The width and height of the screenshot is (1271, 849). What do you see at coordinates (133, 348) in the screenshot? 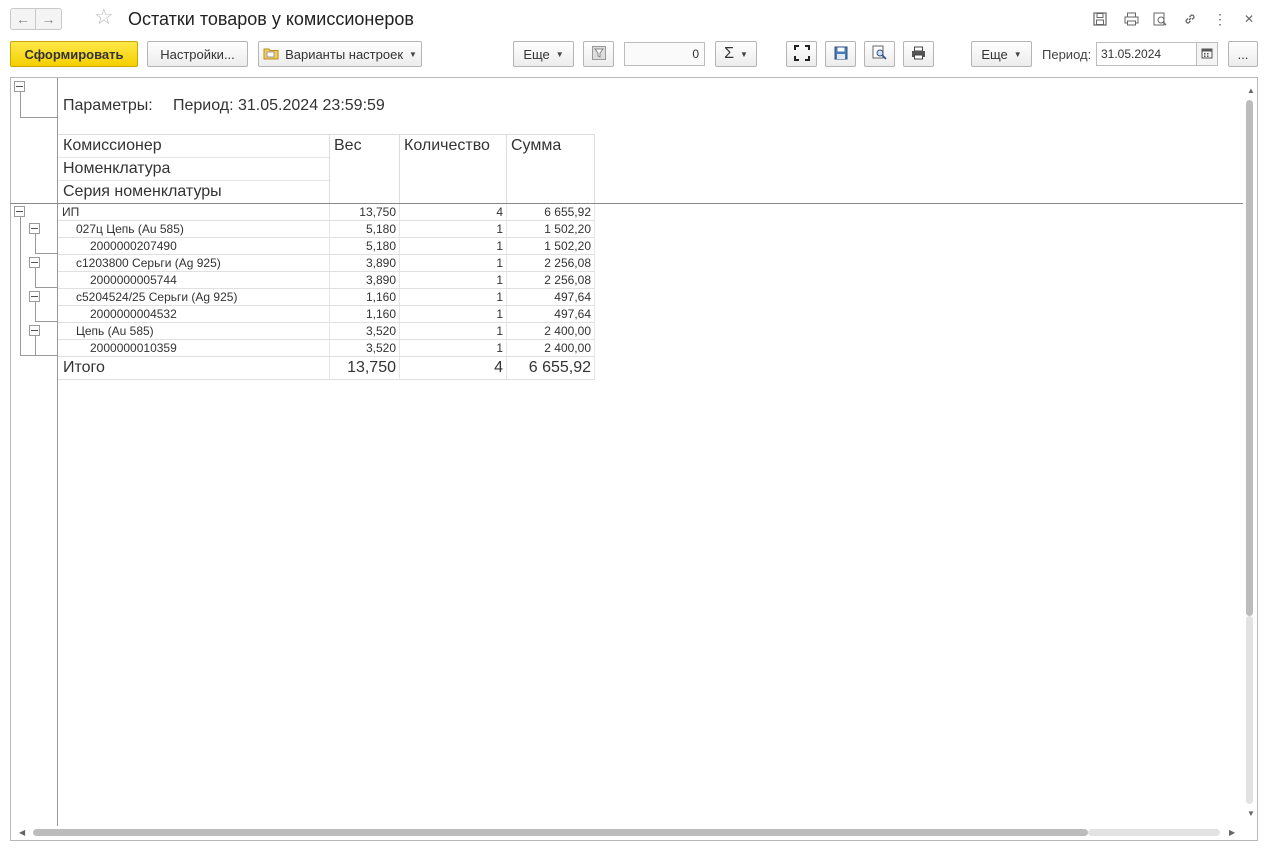
I see `row-name: 2000000010359` at bounding box center [133, 348].